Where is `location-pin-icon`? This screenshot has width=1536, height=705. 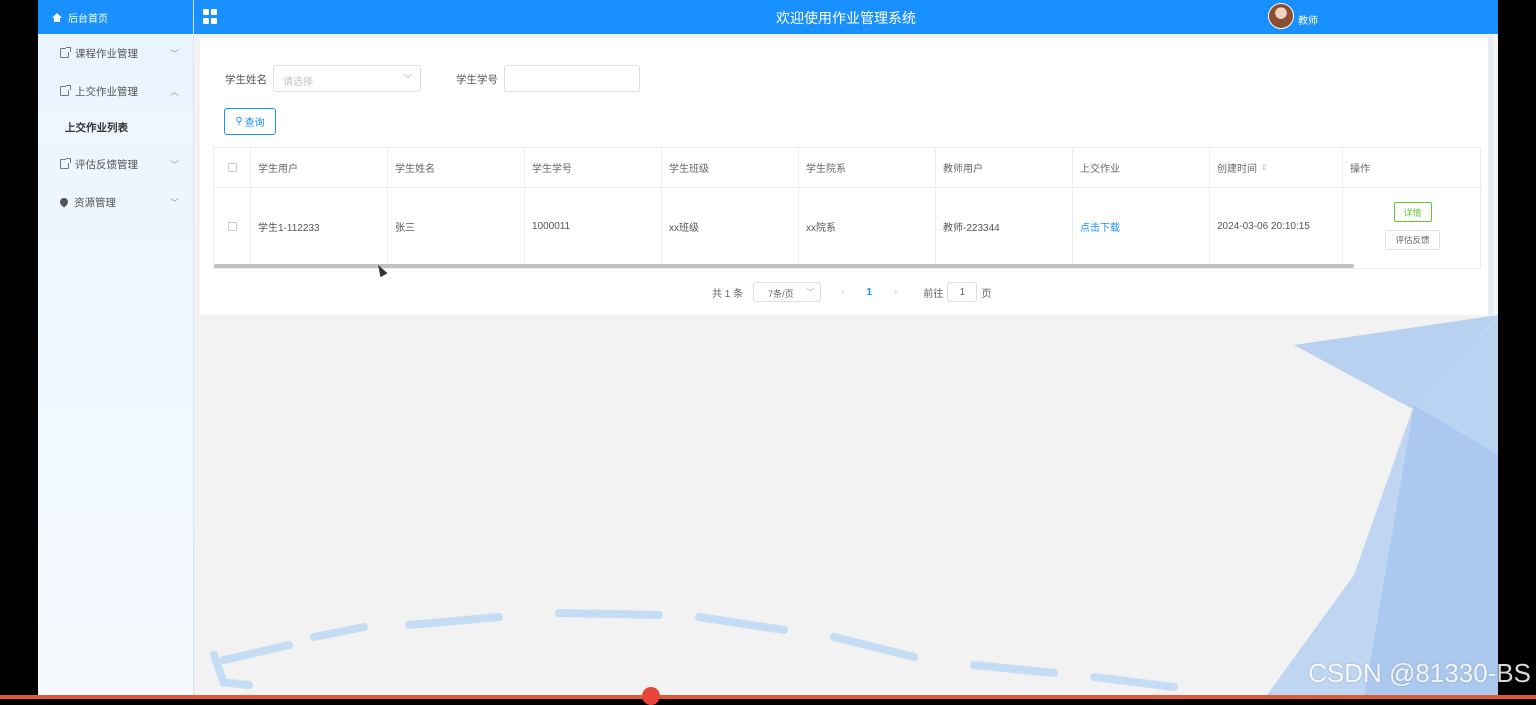
location-pin-icon is located at coordinates (63, 201).